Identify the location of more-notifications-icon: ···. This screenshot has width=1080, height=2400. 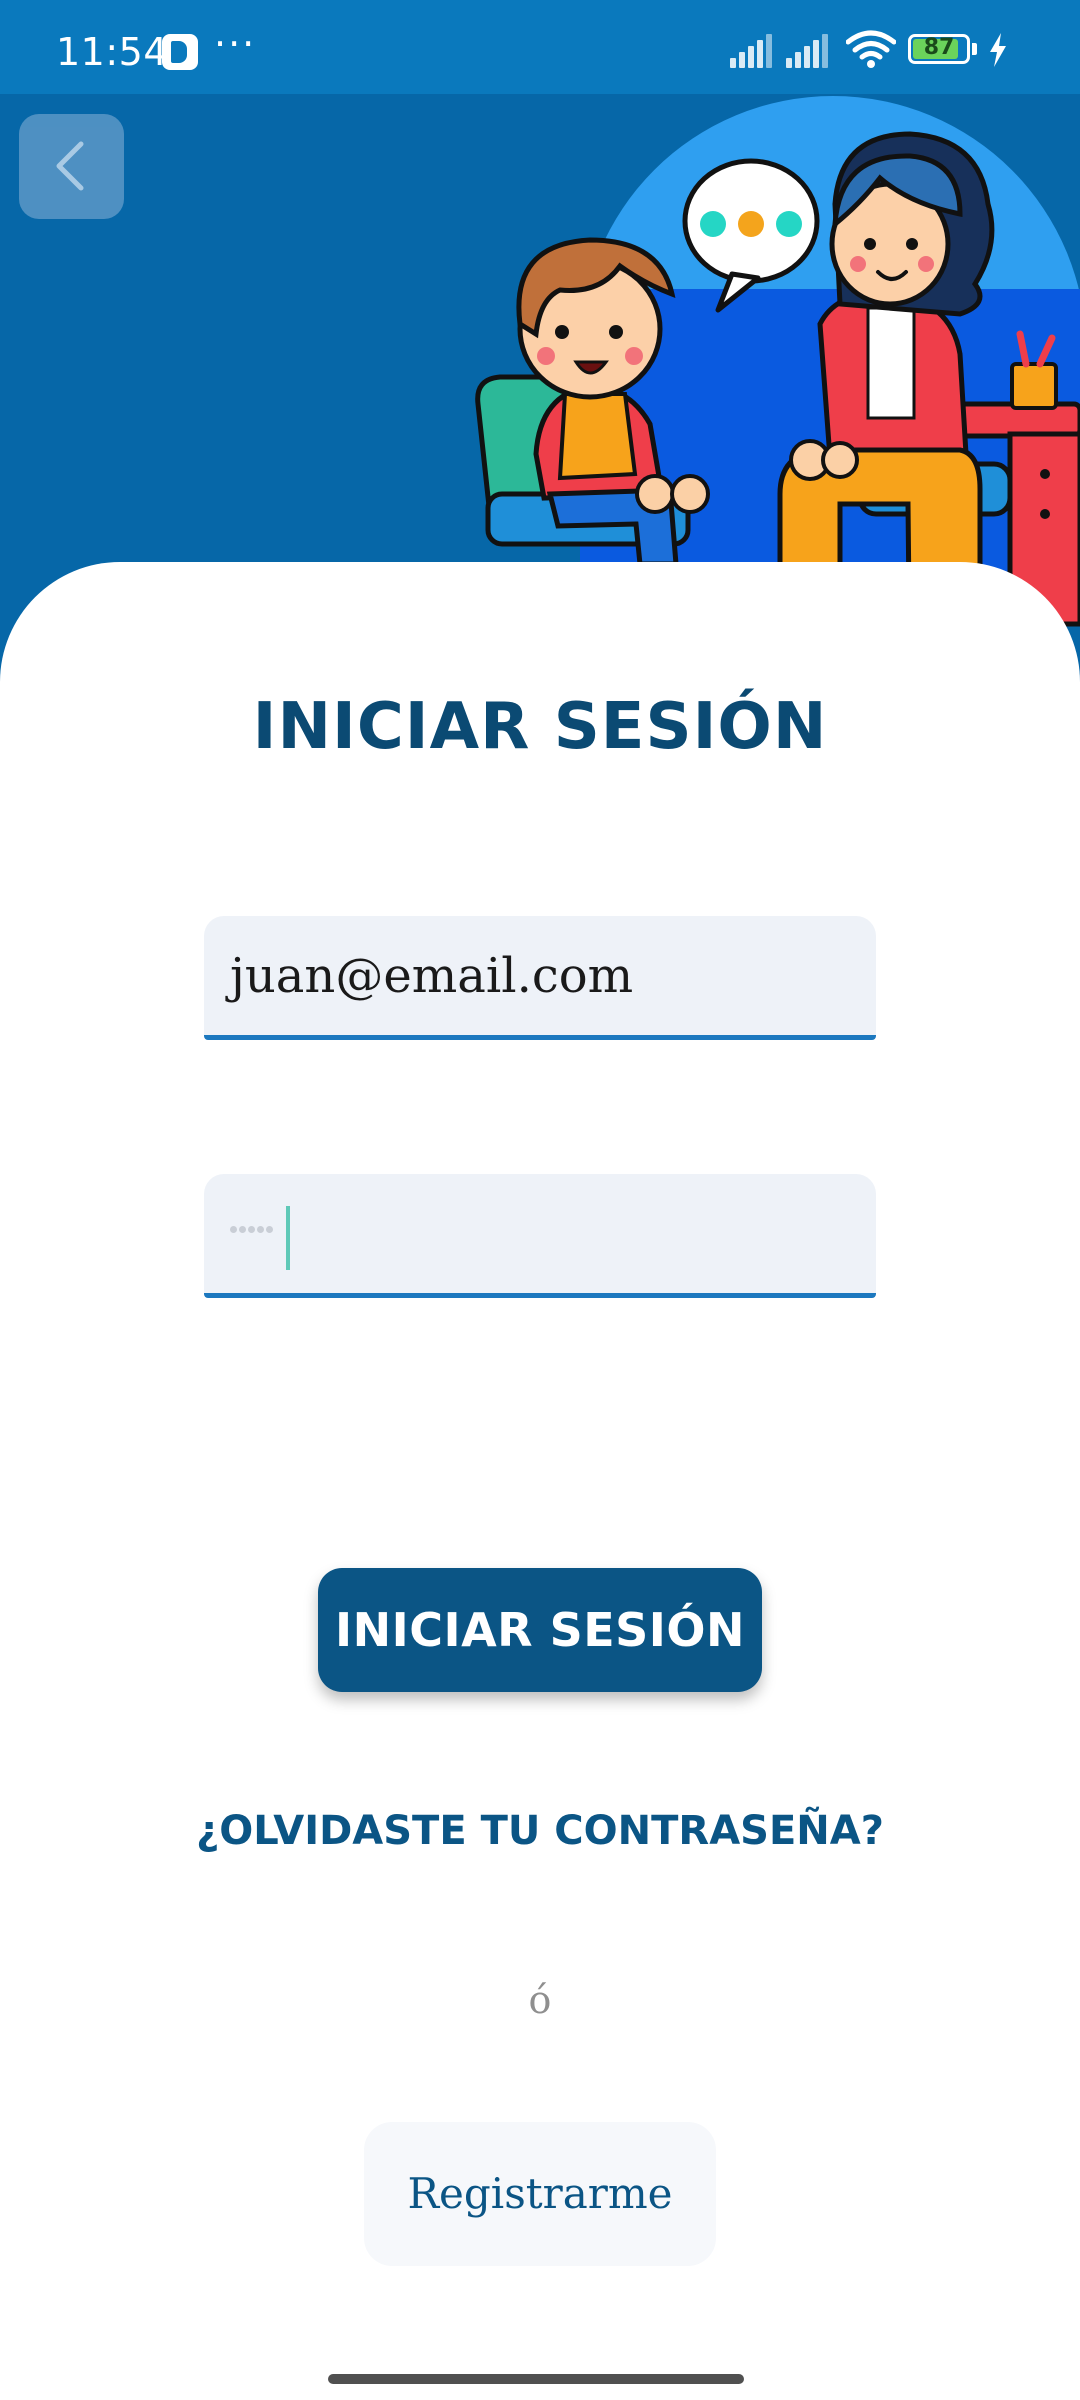
(235, 44).